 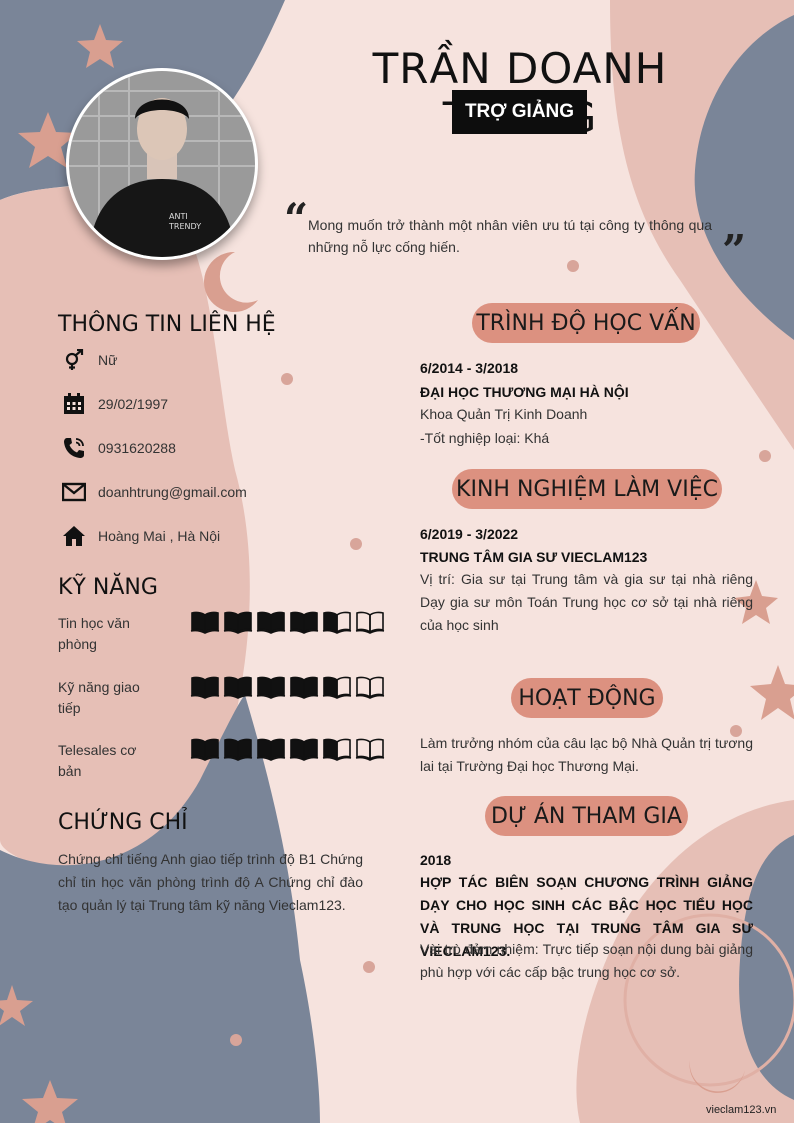 What do you see at coordinates (469, 534) in the screenshot?
I see `experience-period: 6/2019 - 3/2022` at bounding box center [469, 534].